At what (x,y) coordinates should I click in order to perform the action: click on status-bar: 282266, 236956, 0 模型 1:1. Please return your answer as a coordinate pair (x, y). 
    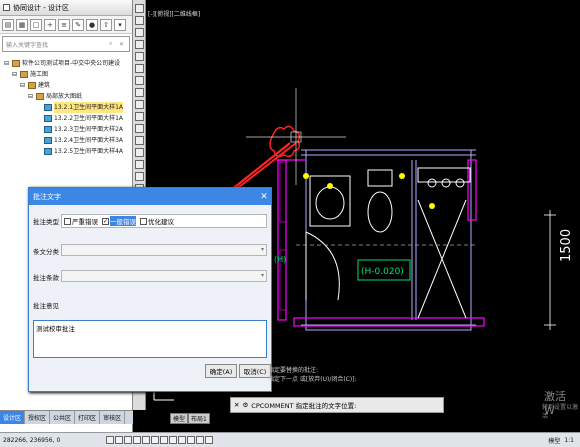
    Looking at the image, I should click on (290, 439).